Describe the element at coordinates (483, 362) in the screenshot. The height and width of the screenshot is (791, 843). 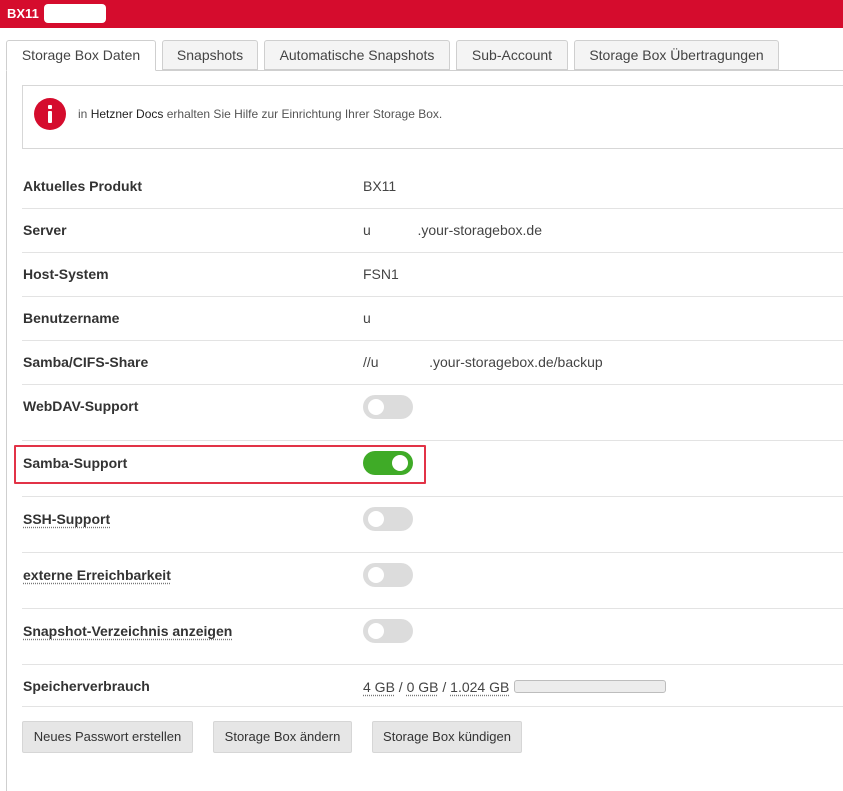
I see `samba-share-value: //u .your-storagebox.de/backup` at that location.